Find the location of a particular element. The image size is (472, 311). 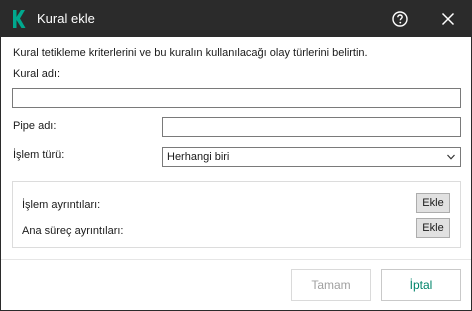

operation-type-select: Herhangi biri is located at coordinates (311, 157).